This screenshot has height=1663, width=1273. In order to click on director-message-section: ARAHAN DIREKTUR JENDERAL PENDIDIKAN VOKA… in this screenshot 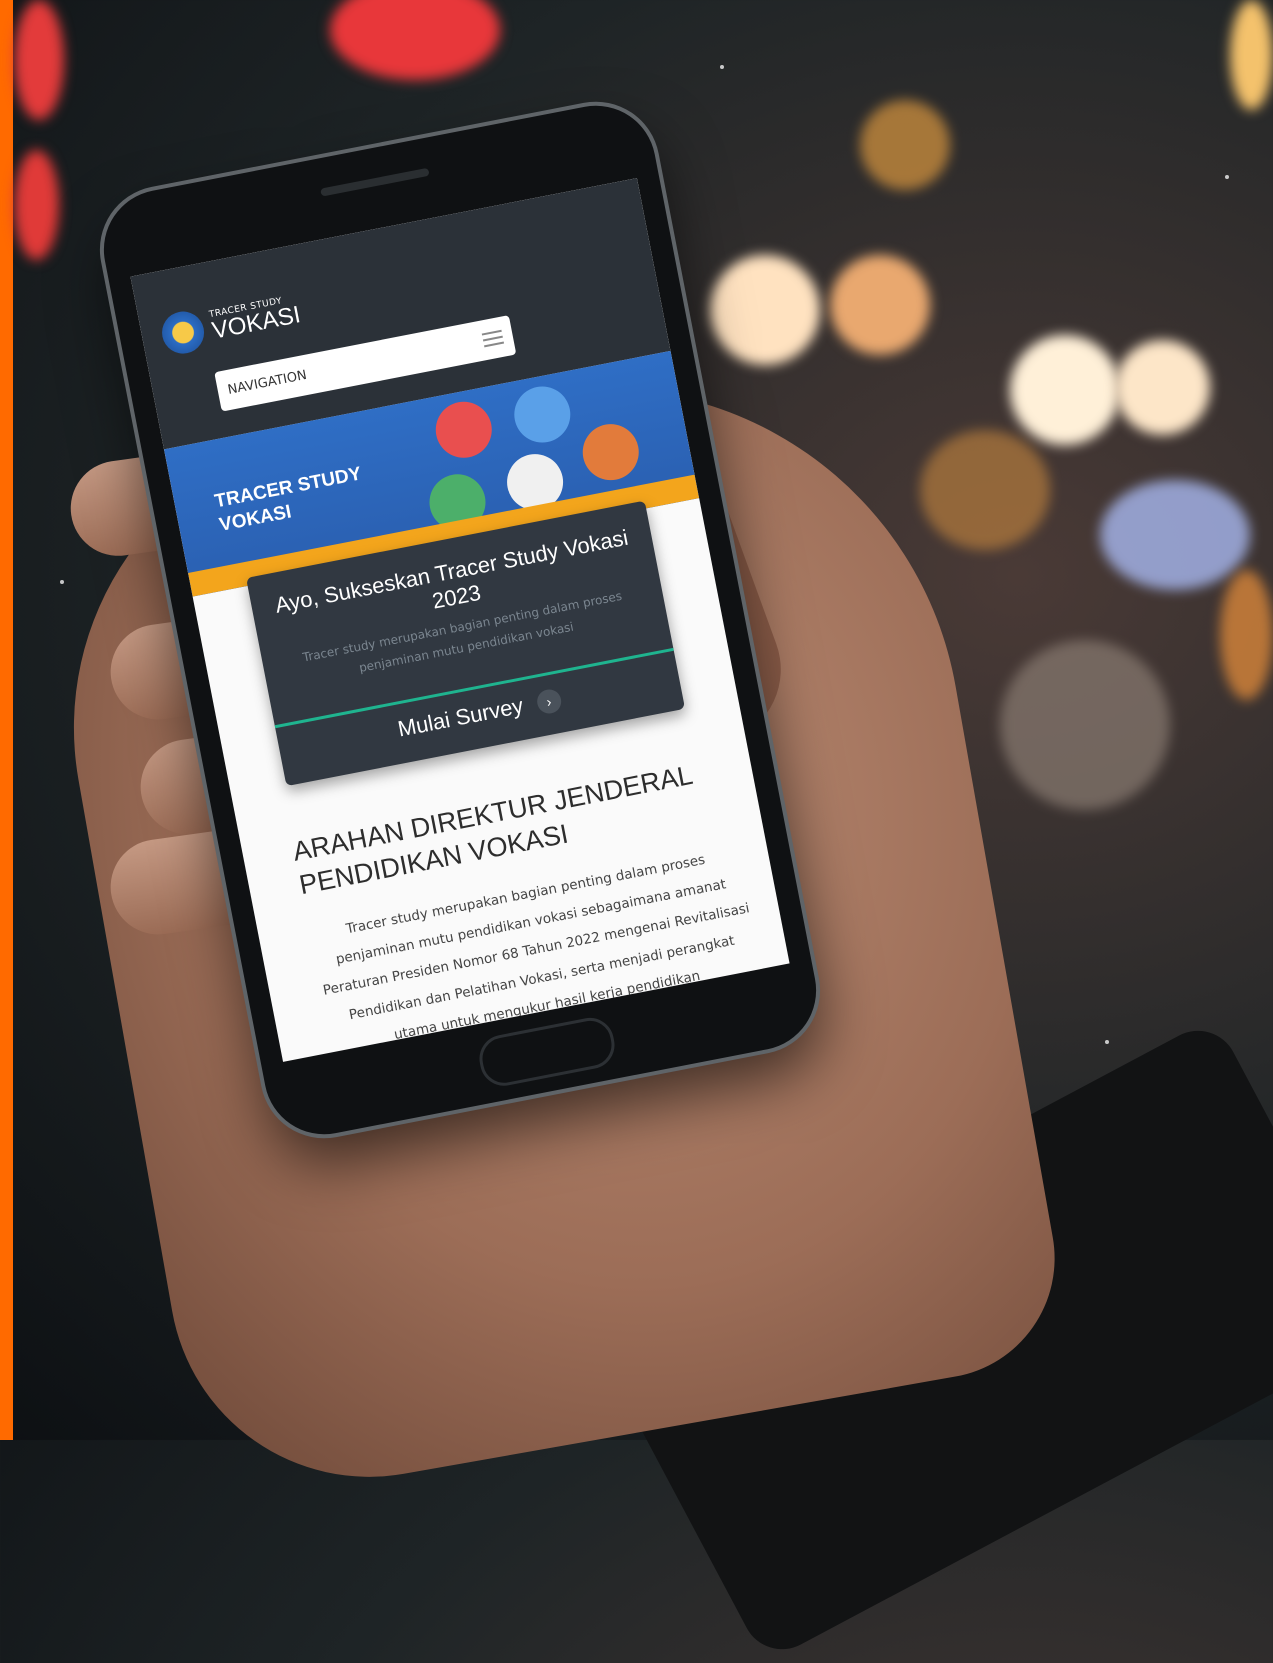, I will do `click(528, 906)`.